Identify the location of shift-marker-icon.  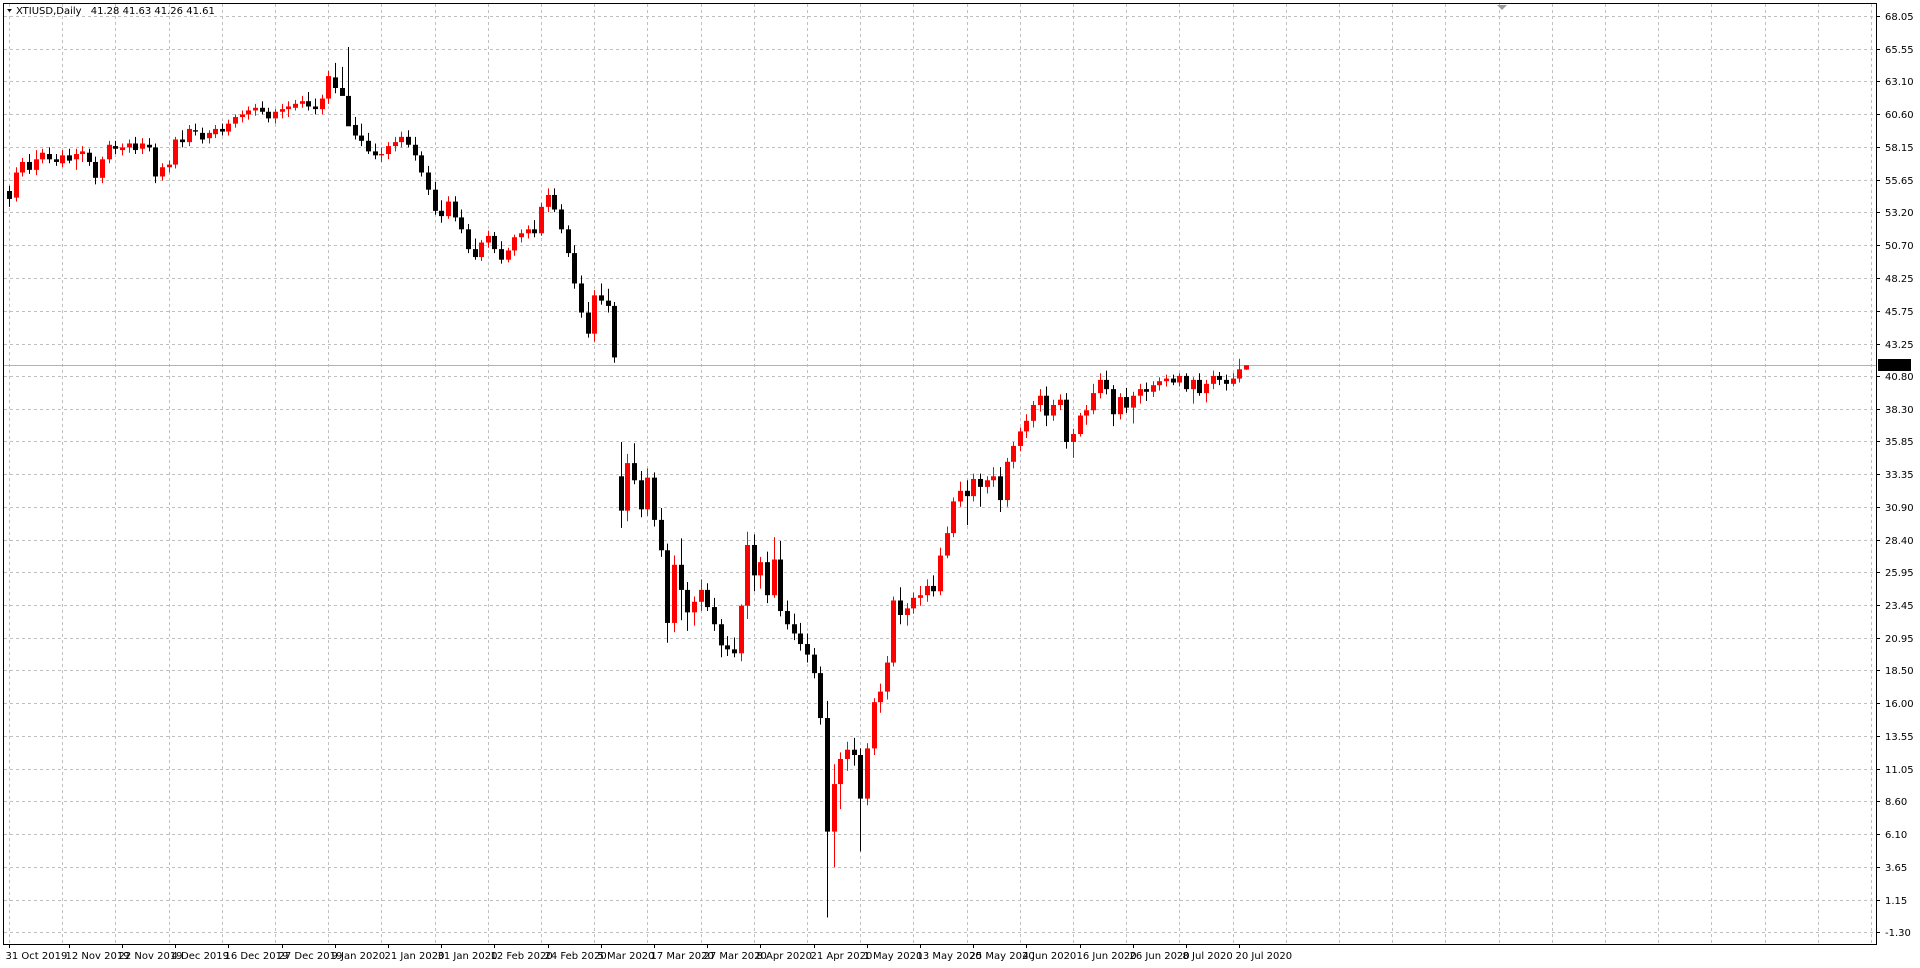
(1502, 7).